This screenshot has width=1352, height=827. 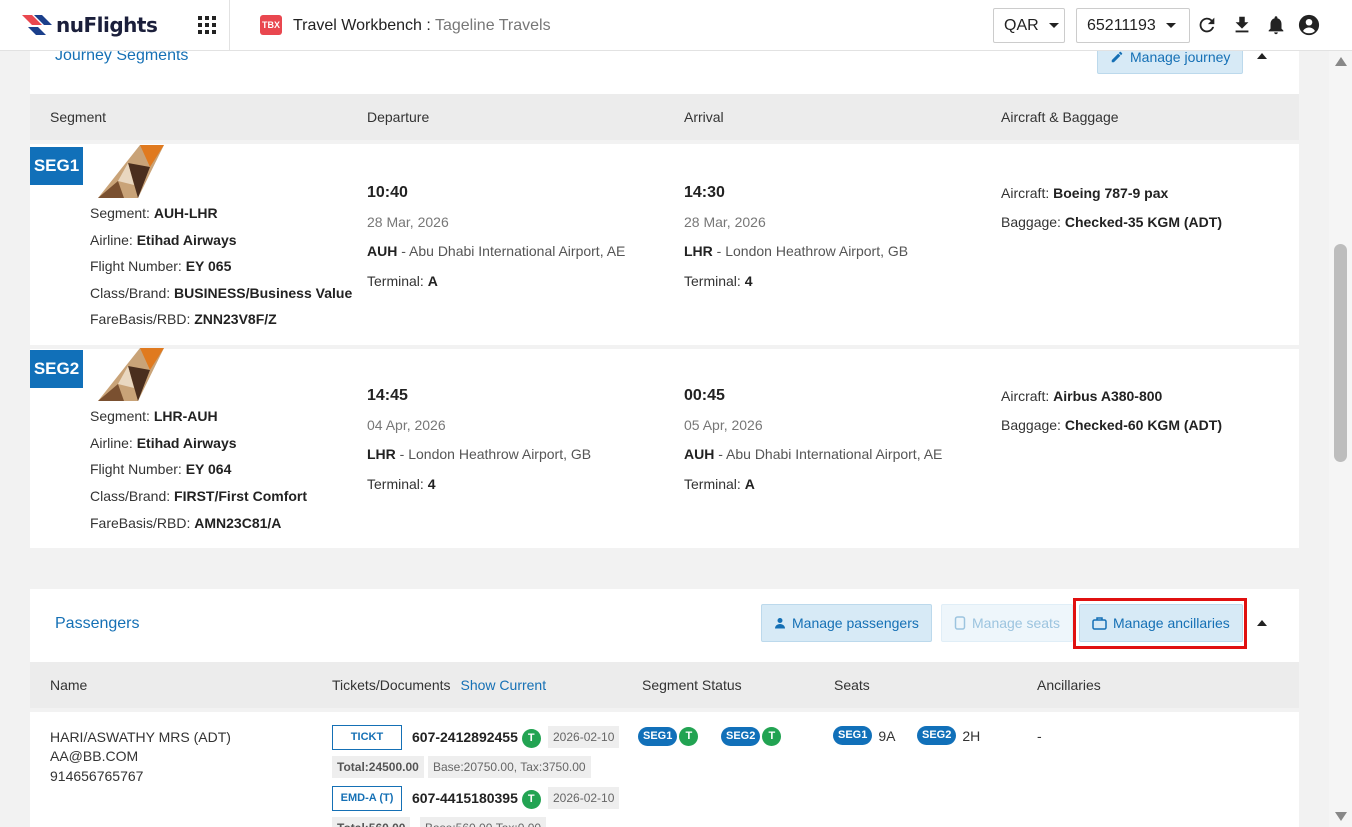 I want to click on value: AUH-LHR, so click(x=185, y=213).